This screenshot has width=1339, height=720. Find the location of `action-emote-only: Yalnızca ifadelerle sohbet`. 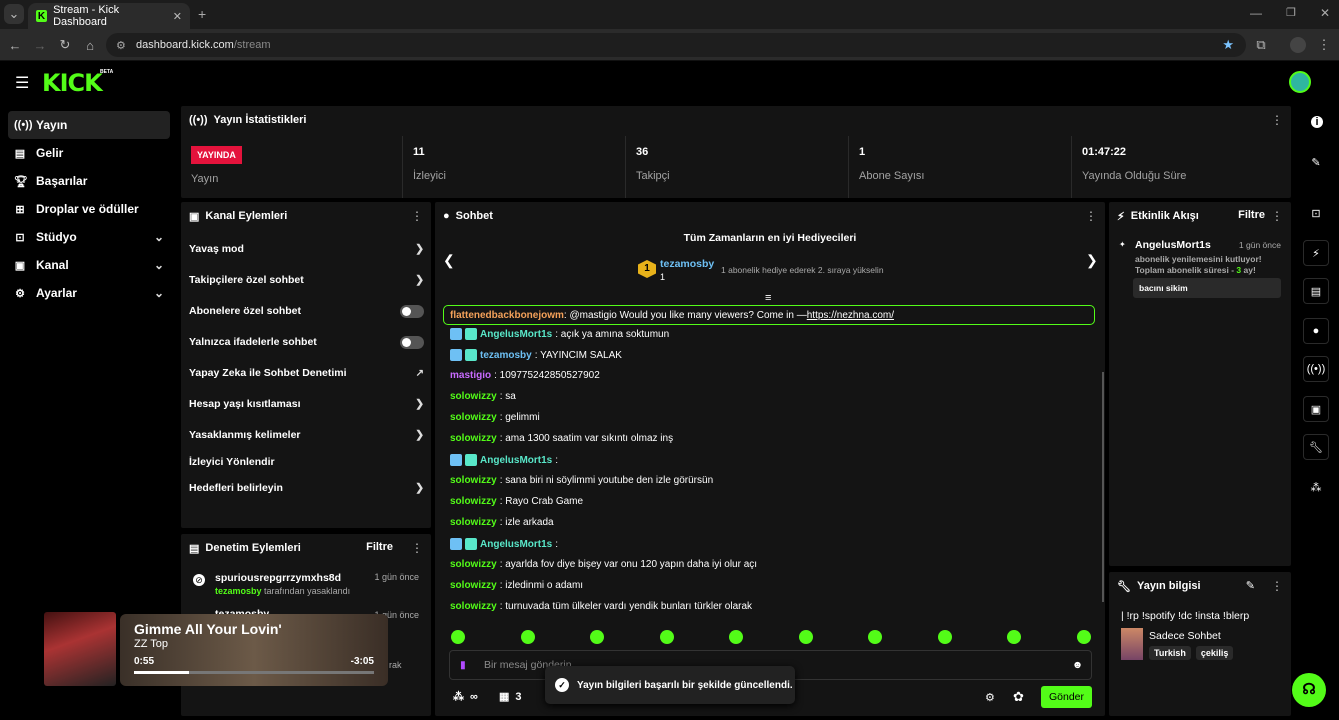

action-emote-only: Yalnızca ifadelerle sohbet is located at coordinates (306, 342).